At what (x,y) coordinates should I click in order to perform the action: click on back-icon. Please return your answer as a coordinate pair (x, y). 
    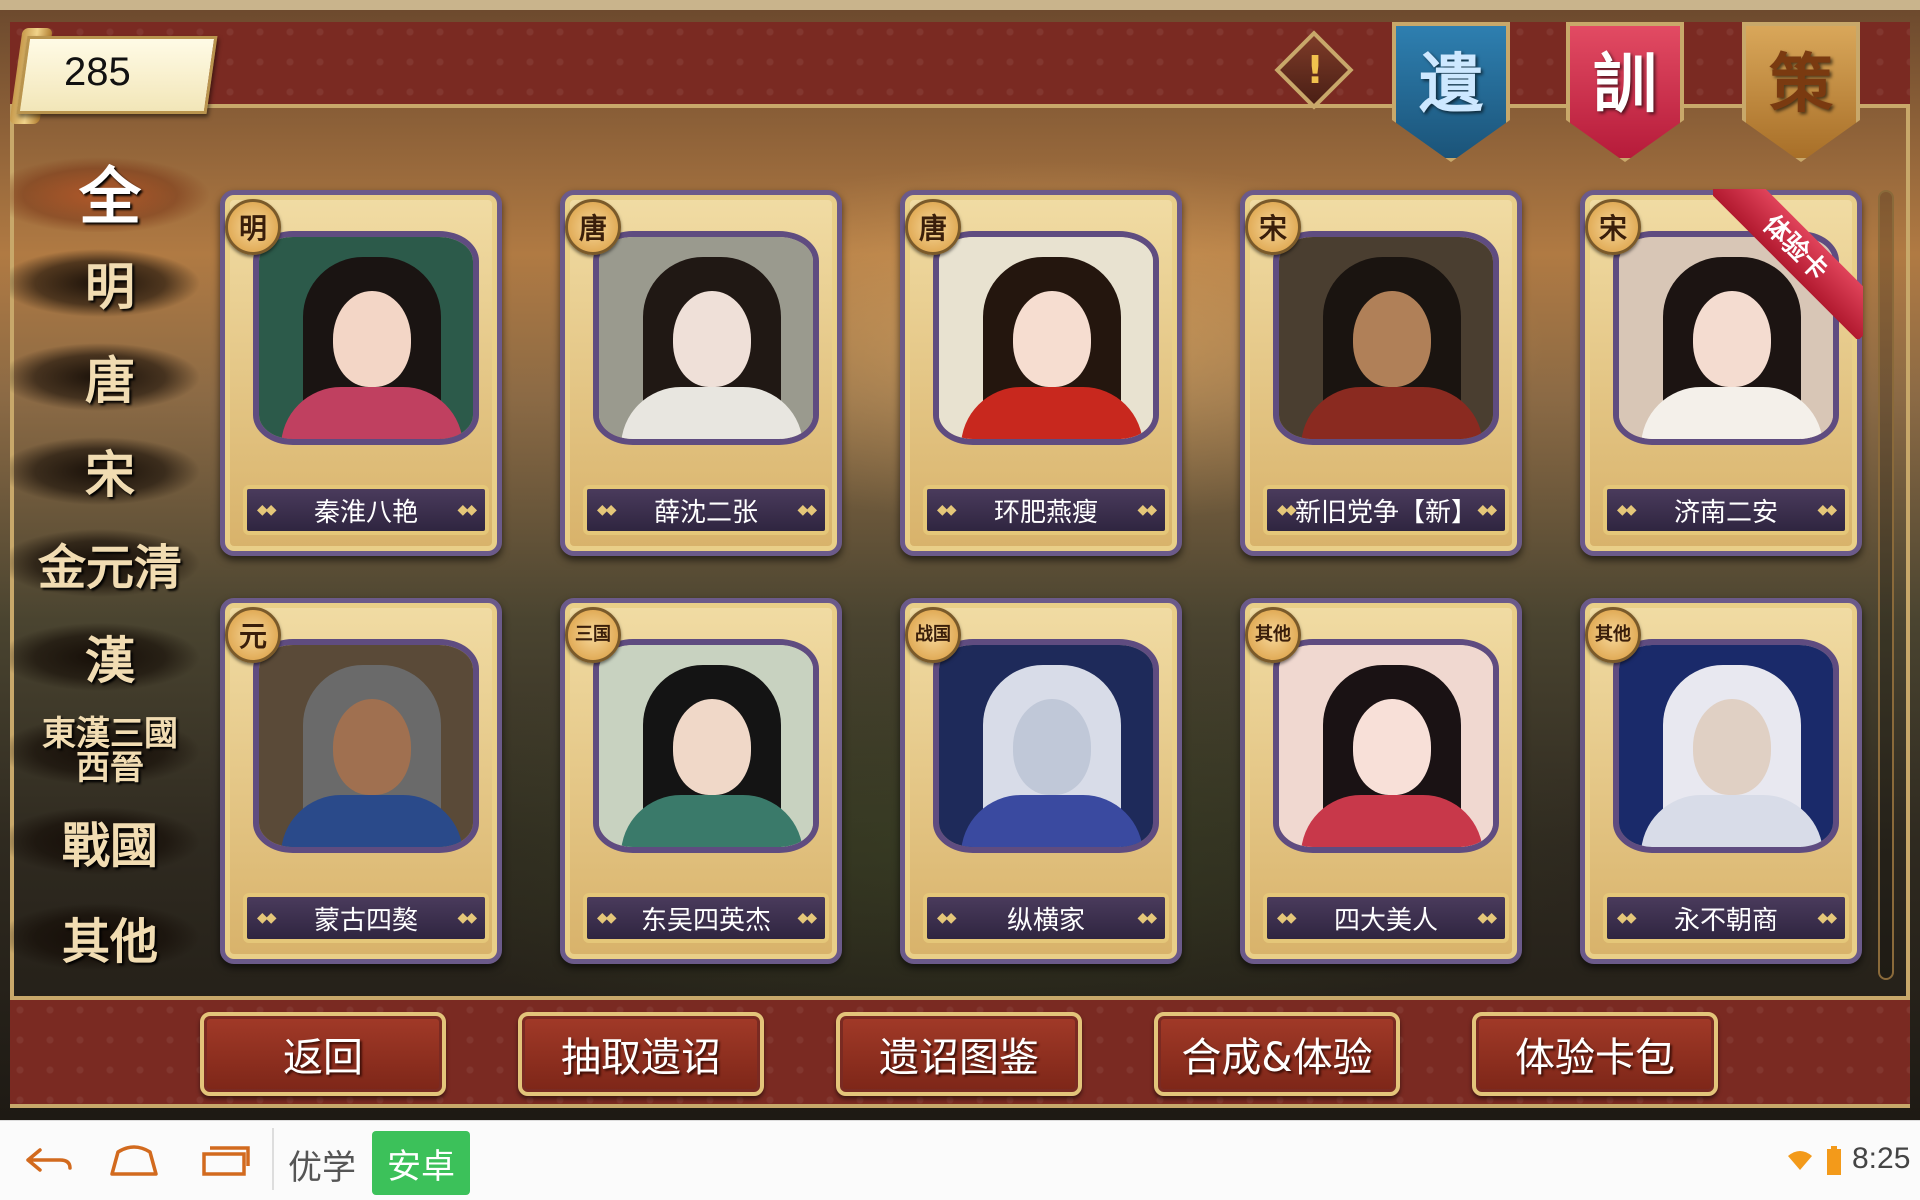
    Looking at the image, I should click on (48, 1160).